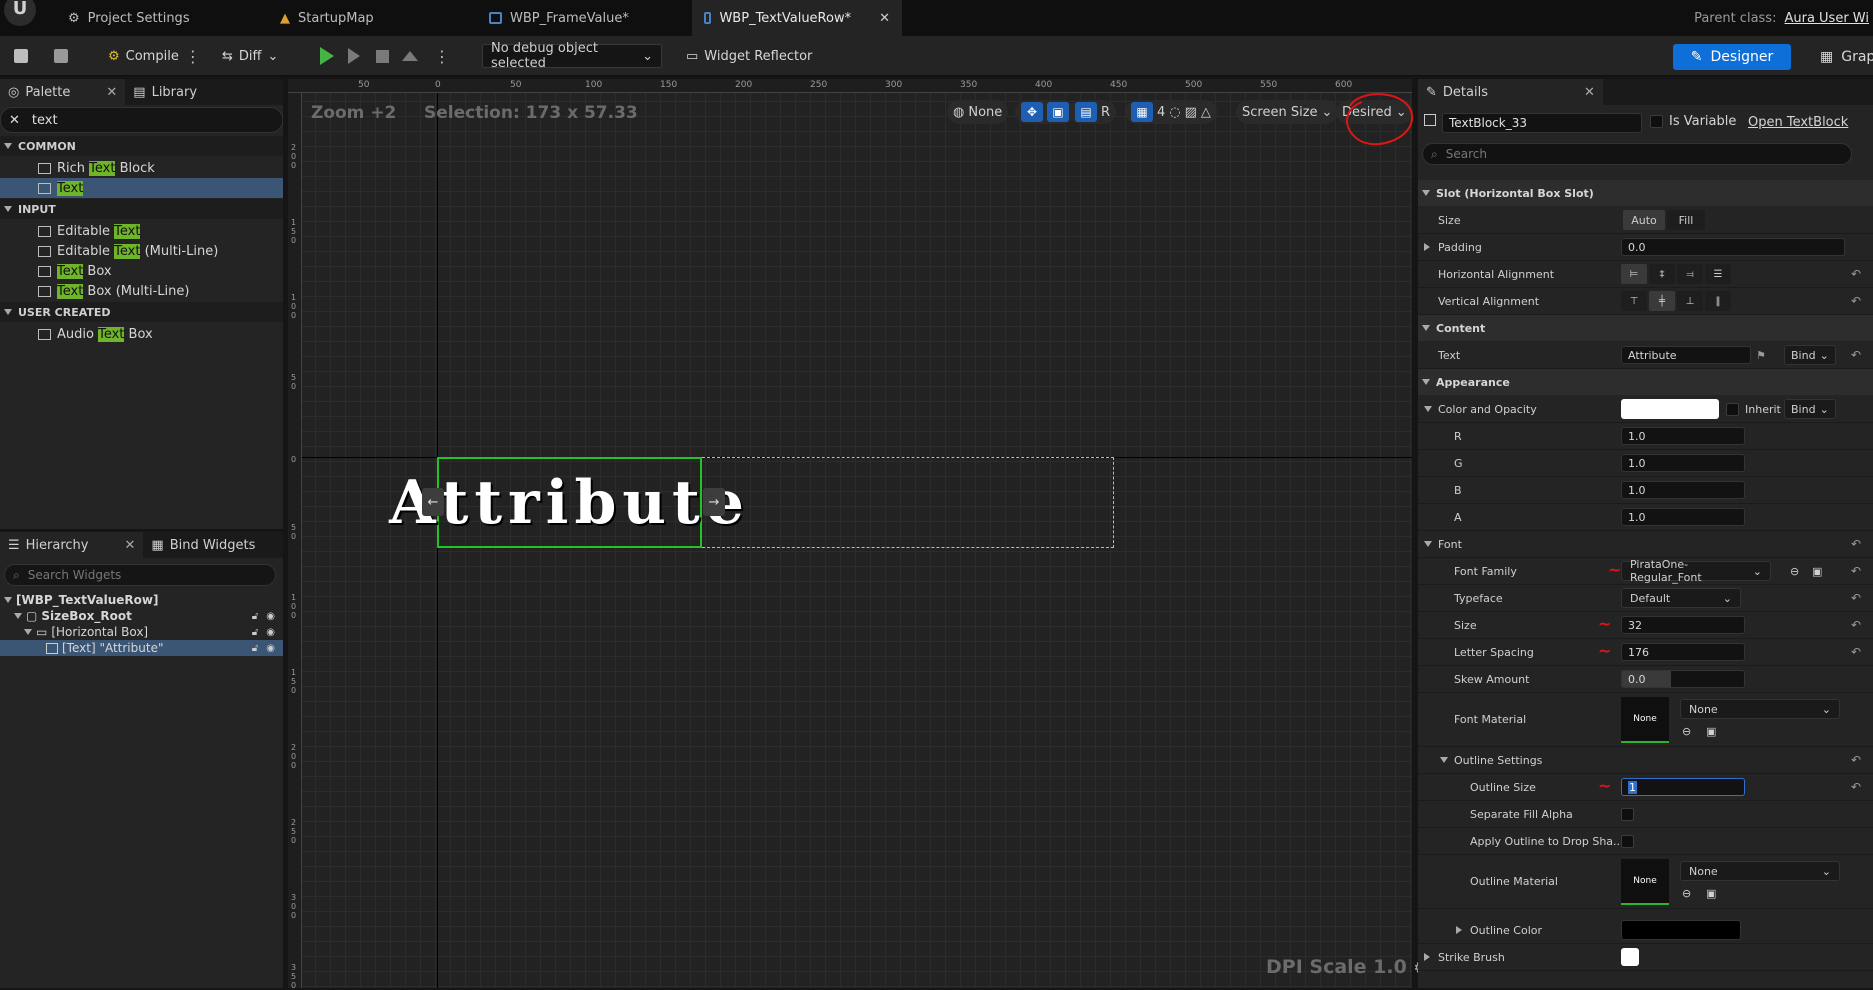 The image size is (1873, 990). I want to click on skew-slider: 0.0, so click(1683, 679).